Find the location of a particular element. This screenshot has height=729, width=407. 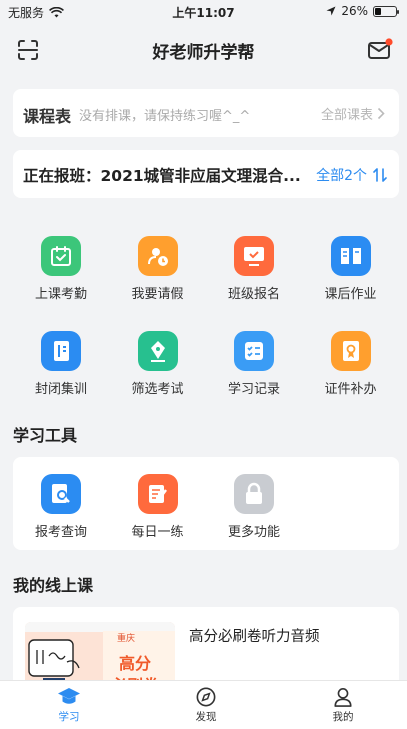

tab-bar: 学习 发现 我的 is located at coordinates (203, 704).